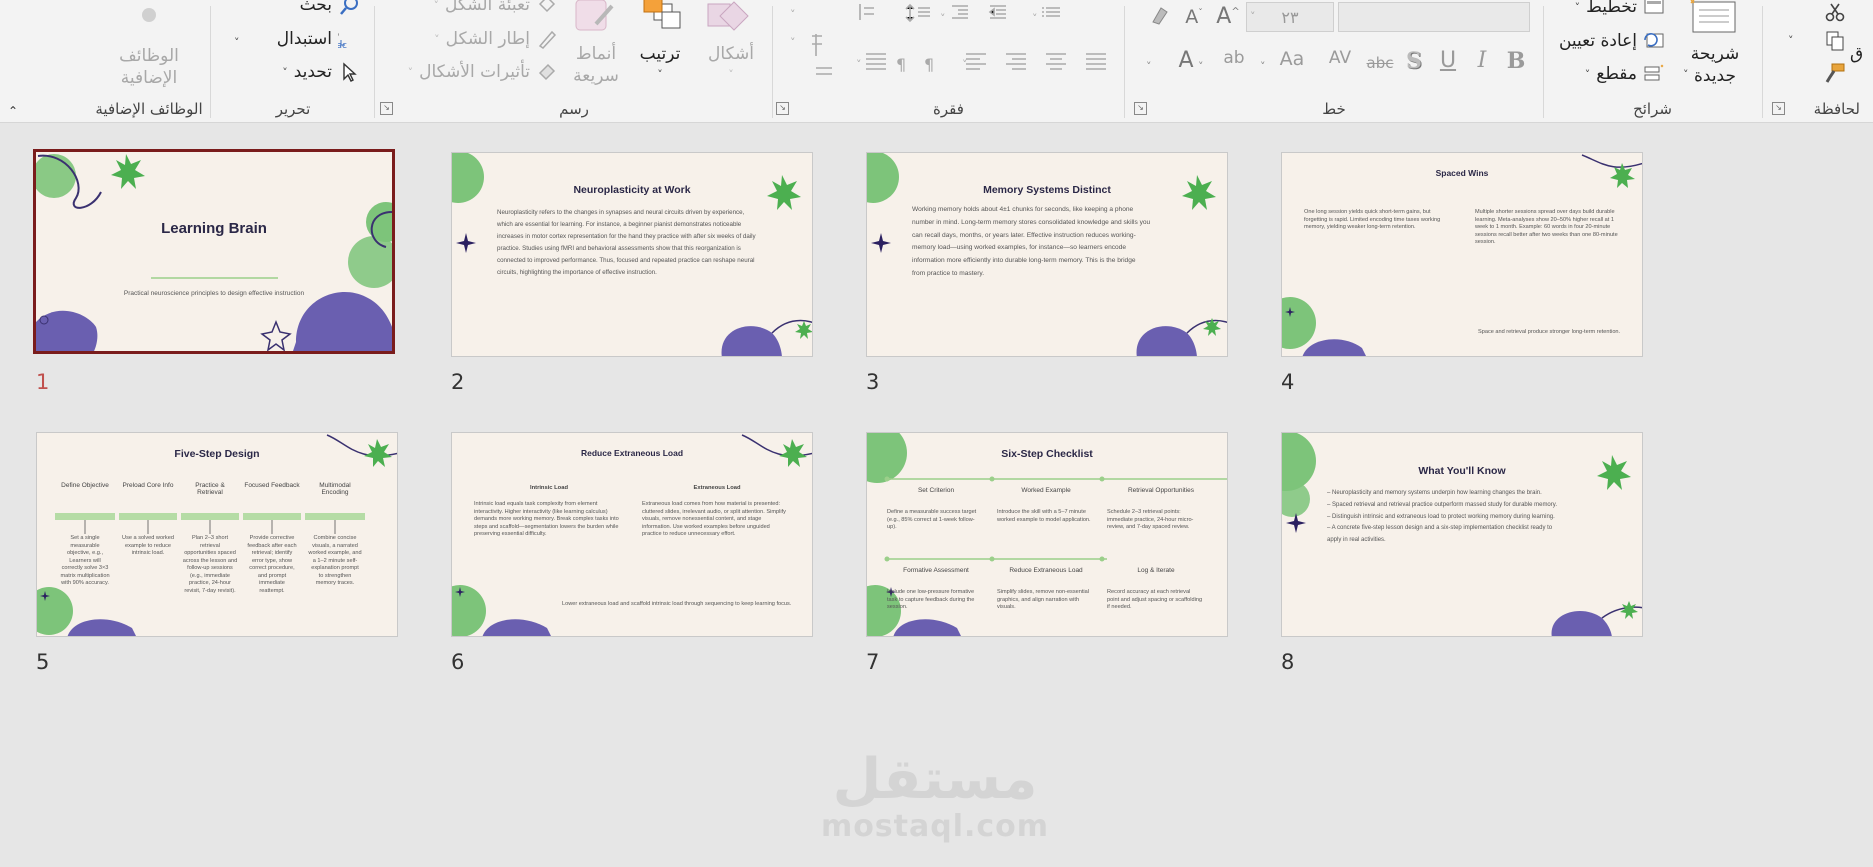  Describe the element at coordinates (1587, 74) in the screenshot. I see `section-caret: ˅` at that location.